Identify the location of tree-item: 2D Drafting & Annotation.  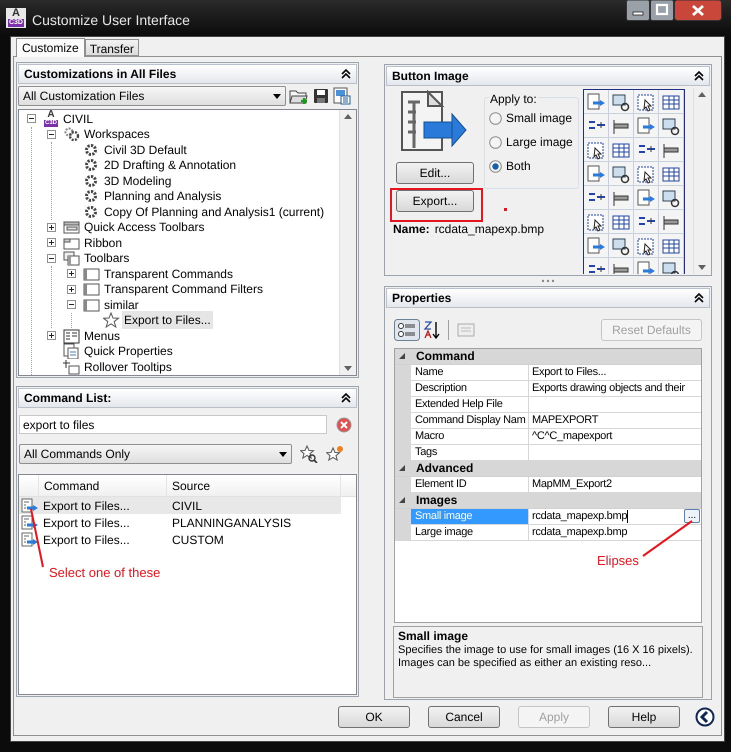
(170, 165).